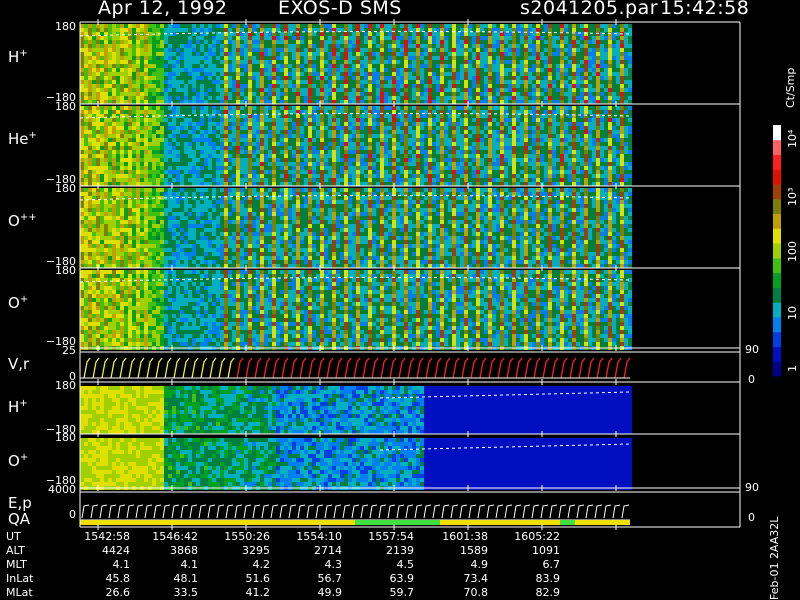  I want to click on orbit-cell: 1554:10, so click(319, 536).